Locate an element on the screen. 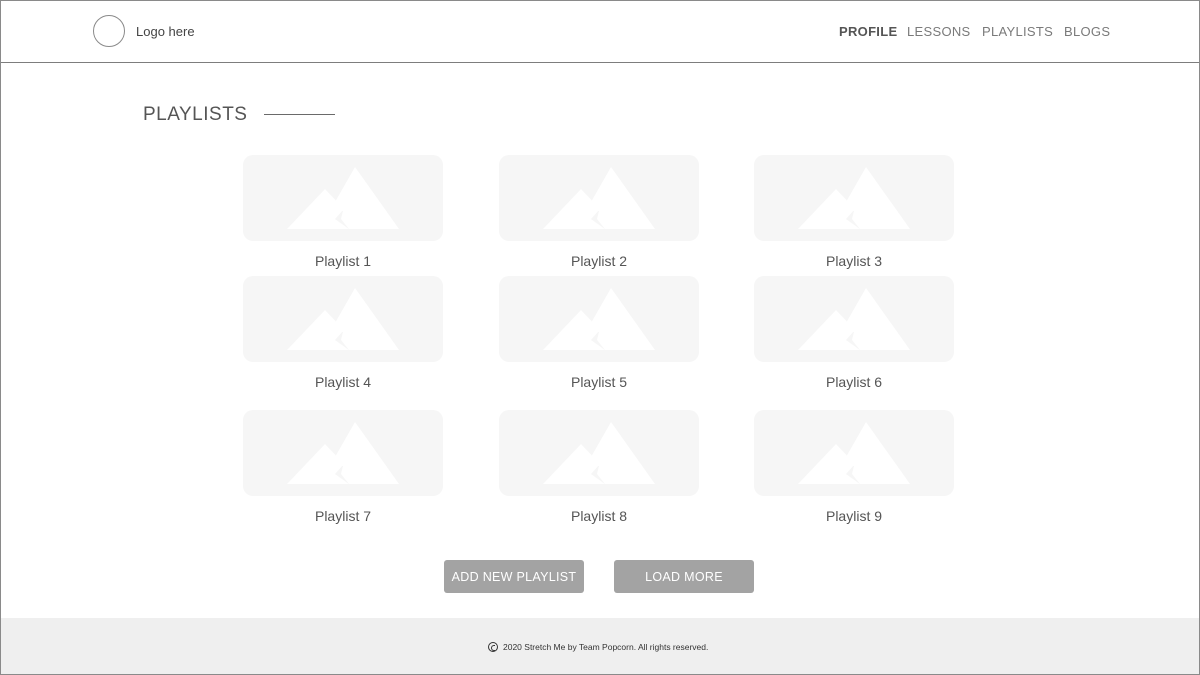  playlist-label: Playlist 8 is located at coordinates (599, 516).